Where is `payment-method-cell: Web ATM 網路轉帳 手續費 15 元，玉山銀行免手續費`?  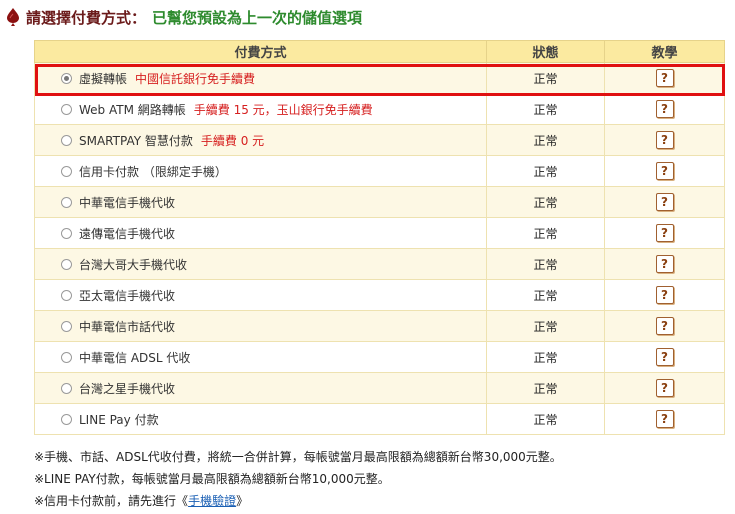 payment-method-cell: Web ATM 網路轉帳 手續費 15 元，玉山銀行免手續費 is located at coordinates (260, 109).